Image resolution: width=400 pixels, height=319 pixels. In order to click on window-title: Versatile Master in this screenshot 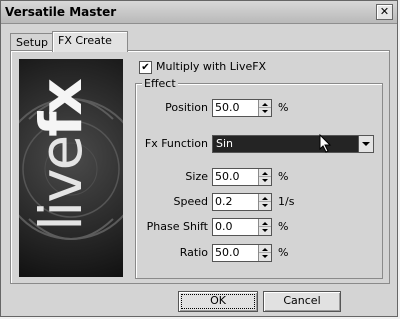, I will do `click(61, 12)`.